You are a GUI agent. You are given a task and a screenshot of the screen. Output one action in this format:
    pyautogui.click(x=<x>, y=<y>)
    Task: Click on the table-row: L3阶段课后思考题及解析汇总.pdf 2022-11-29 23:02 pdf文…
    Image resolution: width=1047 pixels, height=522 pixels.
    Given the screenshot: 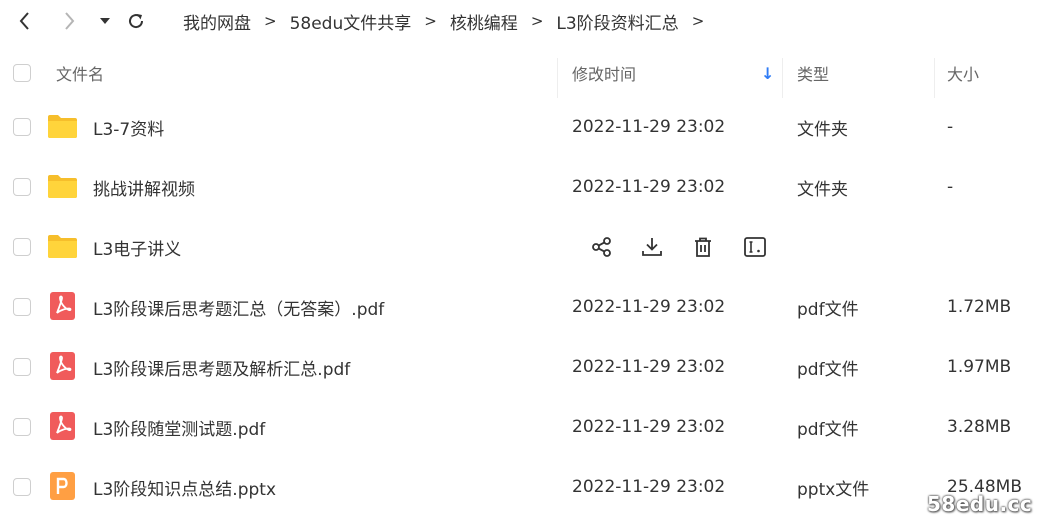 What is the action you would take?
    pyautogui.click(x=523, y=367)
    